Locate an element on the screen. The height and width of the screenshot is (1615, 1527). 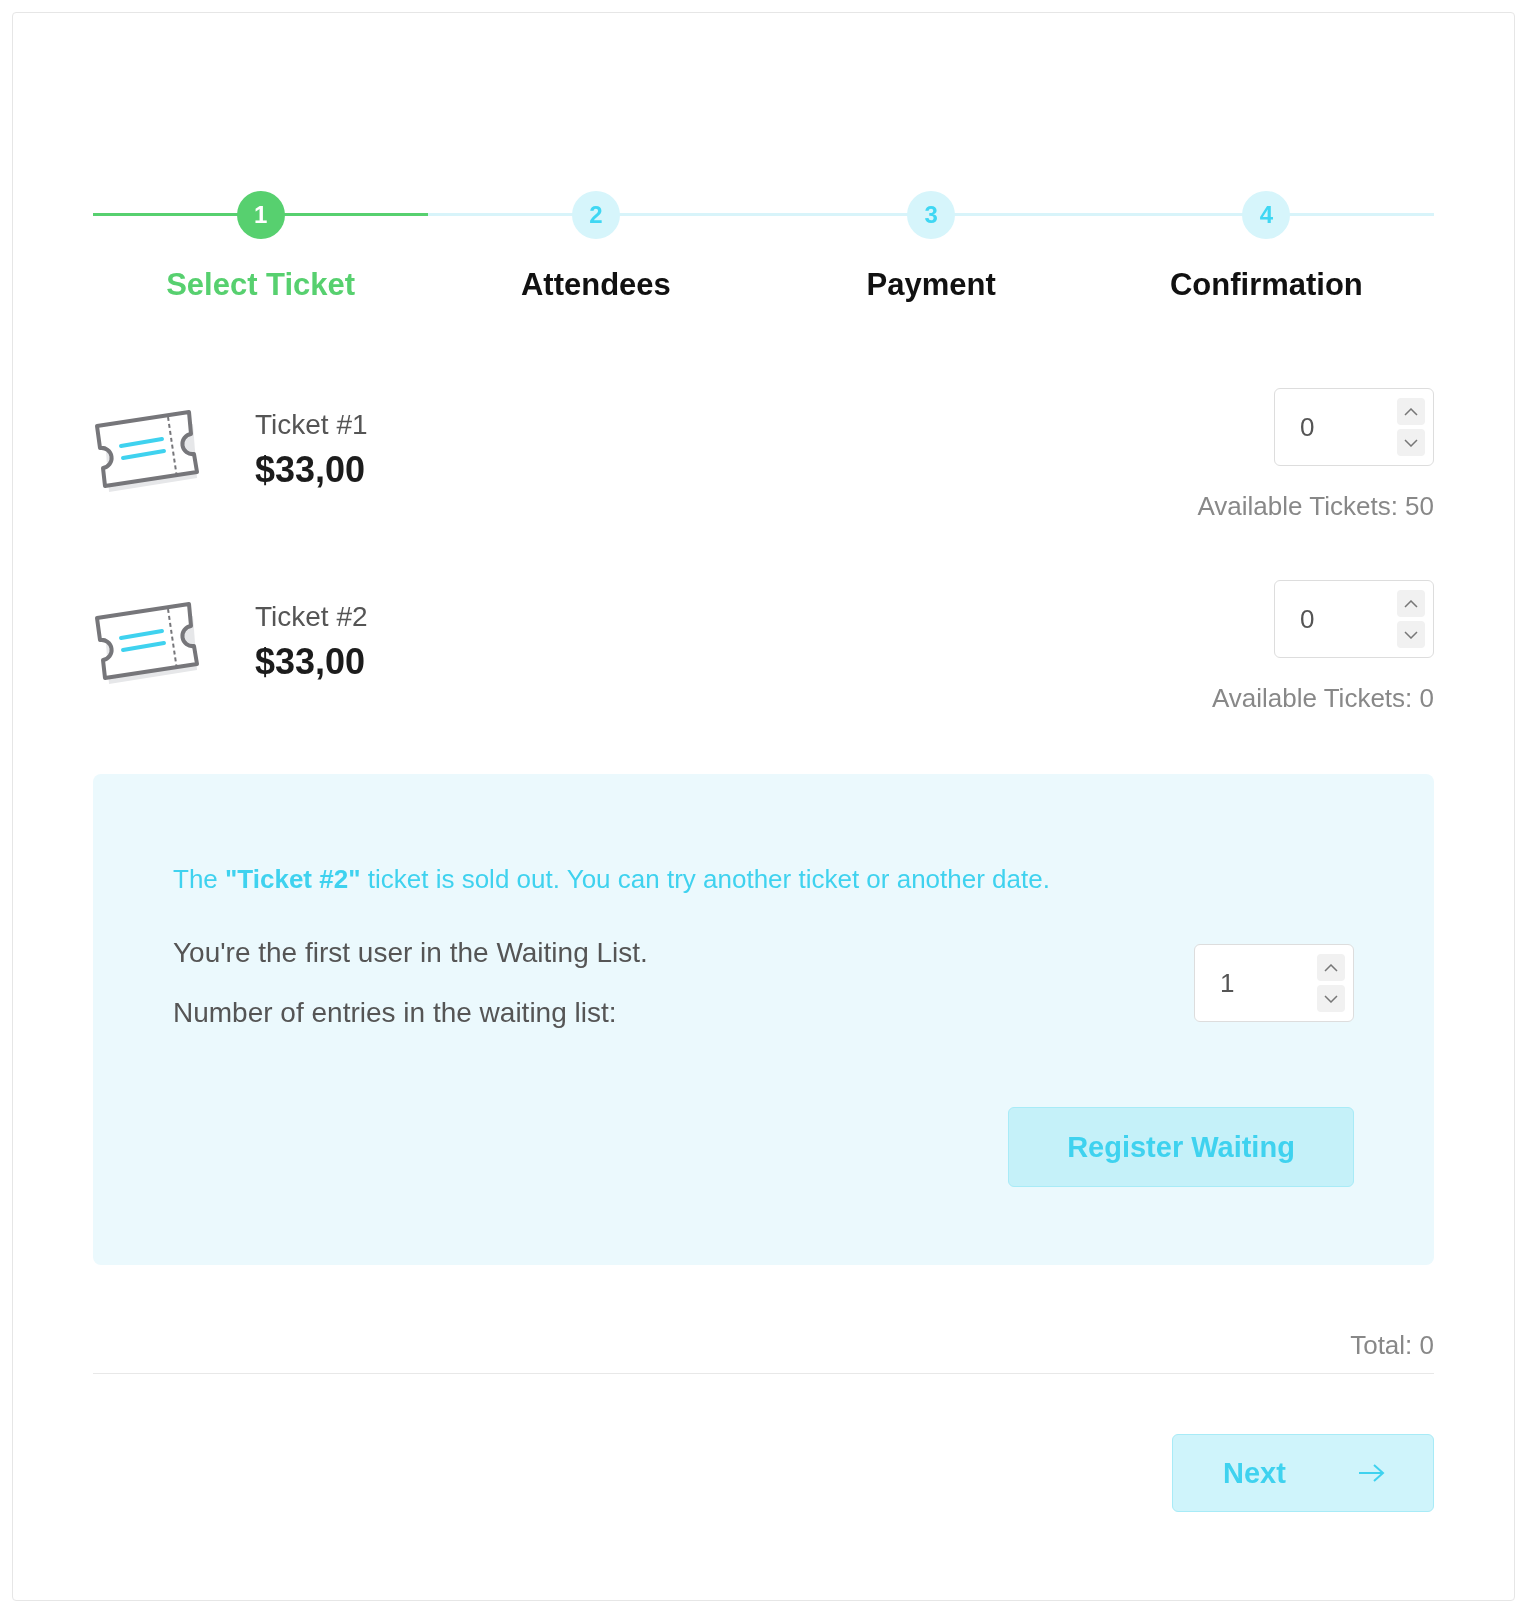
available-tickets: Available Tickets: 0 is located at coordinates (1322, 698).